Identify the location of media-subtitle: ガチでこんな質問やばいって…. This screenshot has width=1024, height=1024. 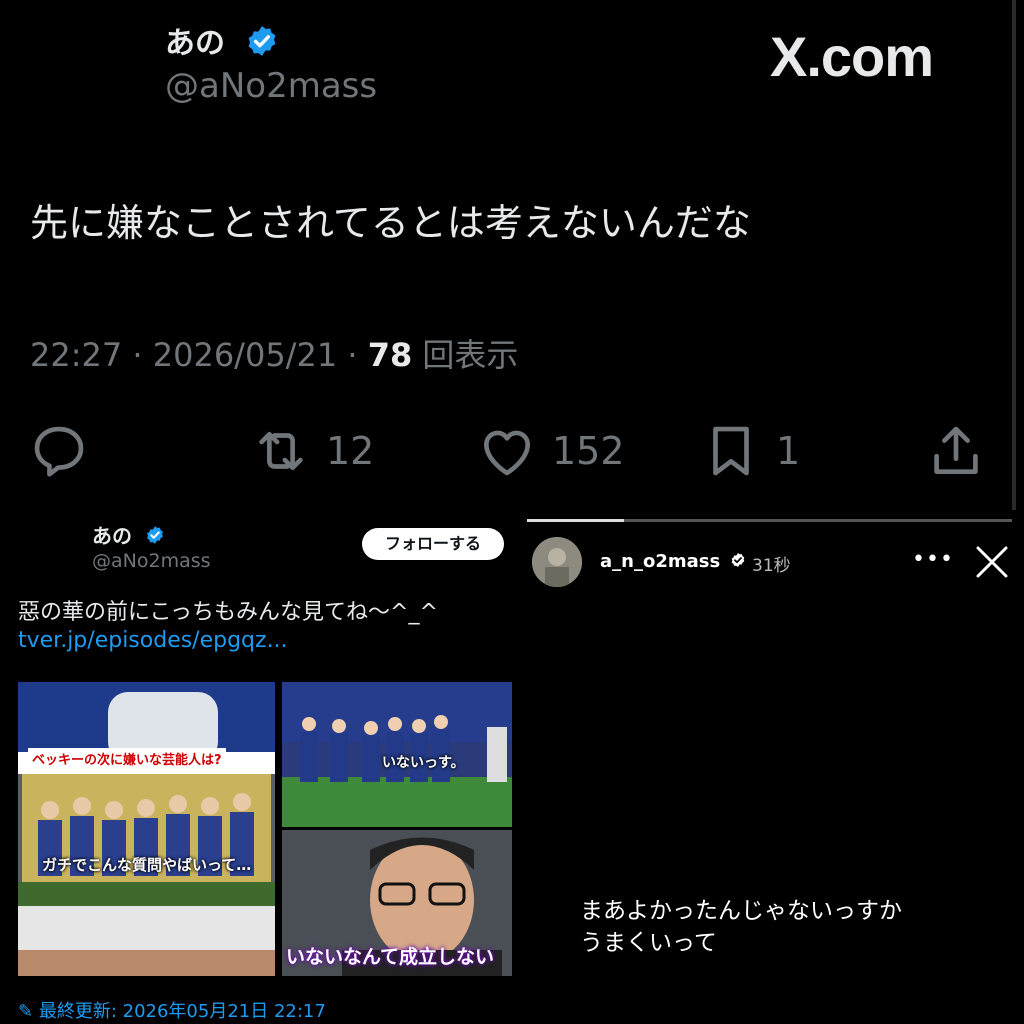
(147, 865).